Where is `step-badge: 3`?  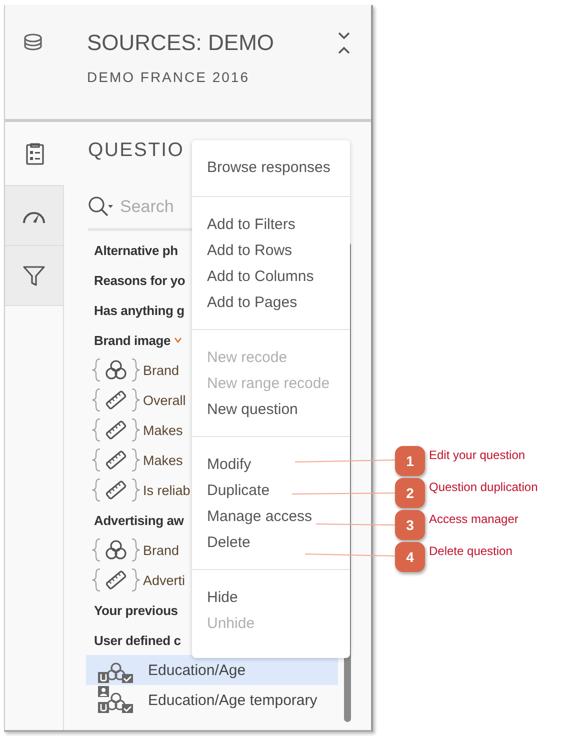 step-badge: 3 is located at coordinates (410, 525).